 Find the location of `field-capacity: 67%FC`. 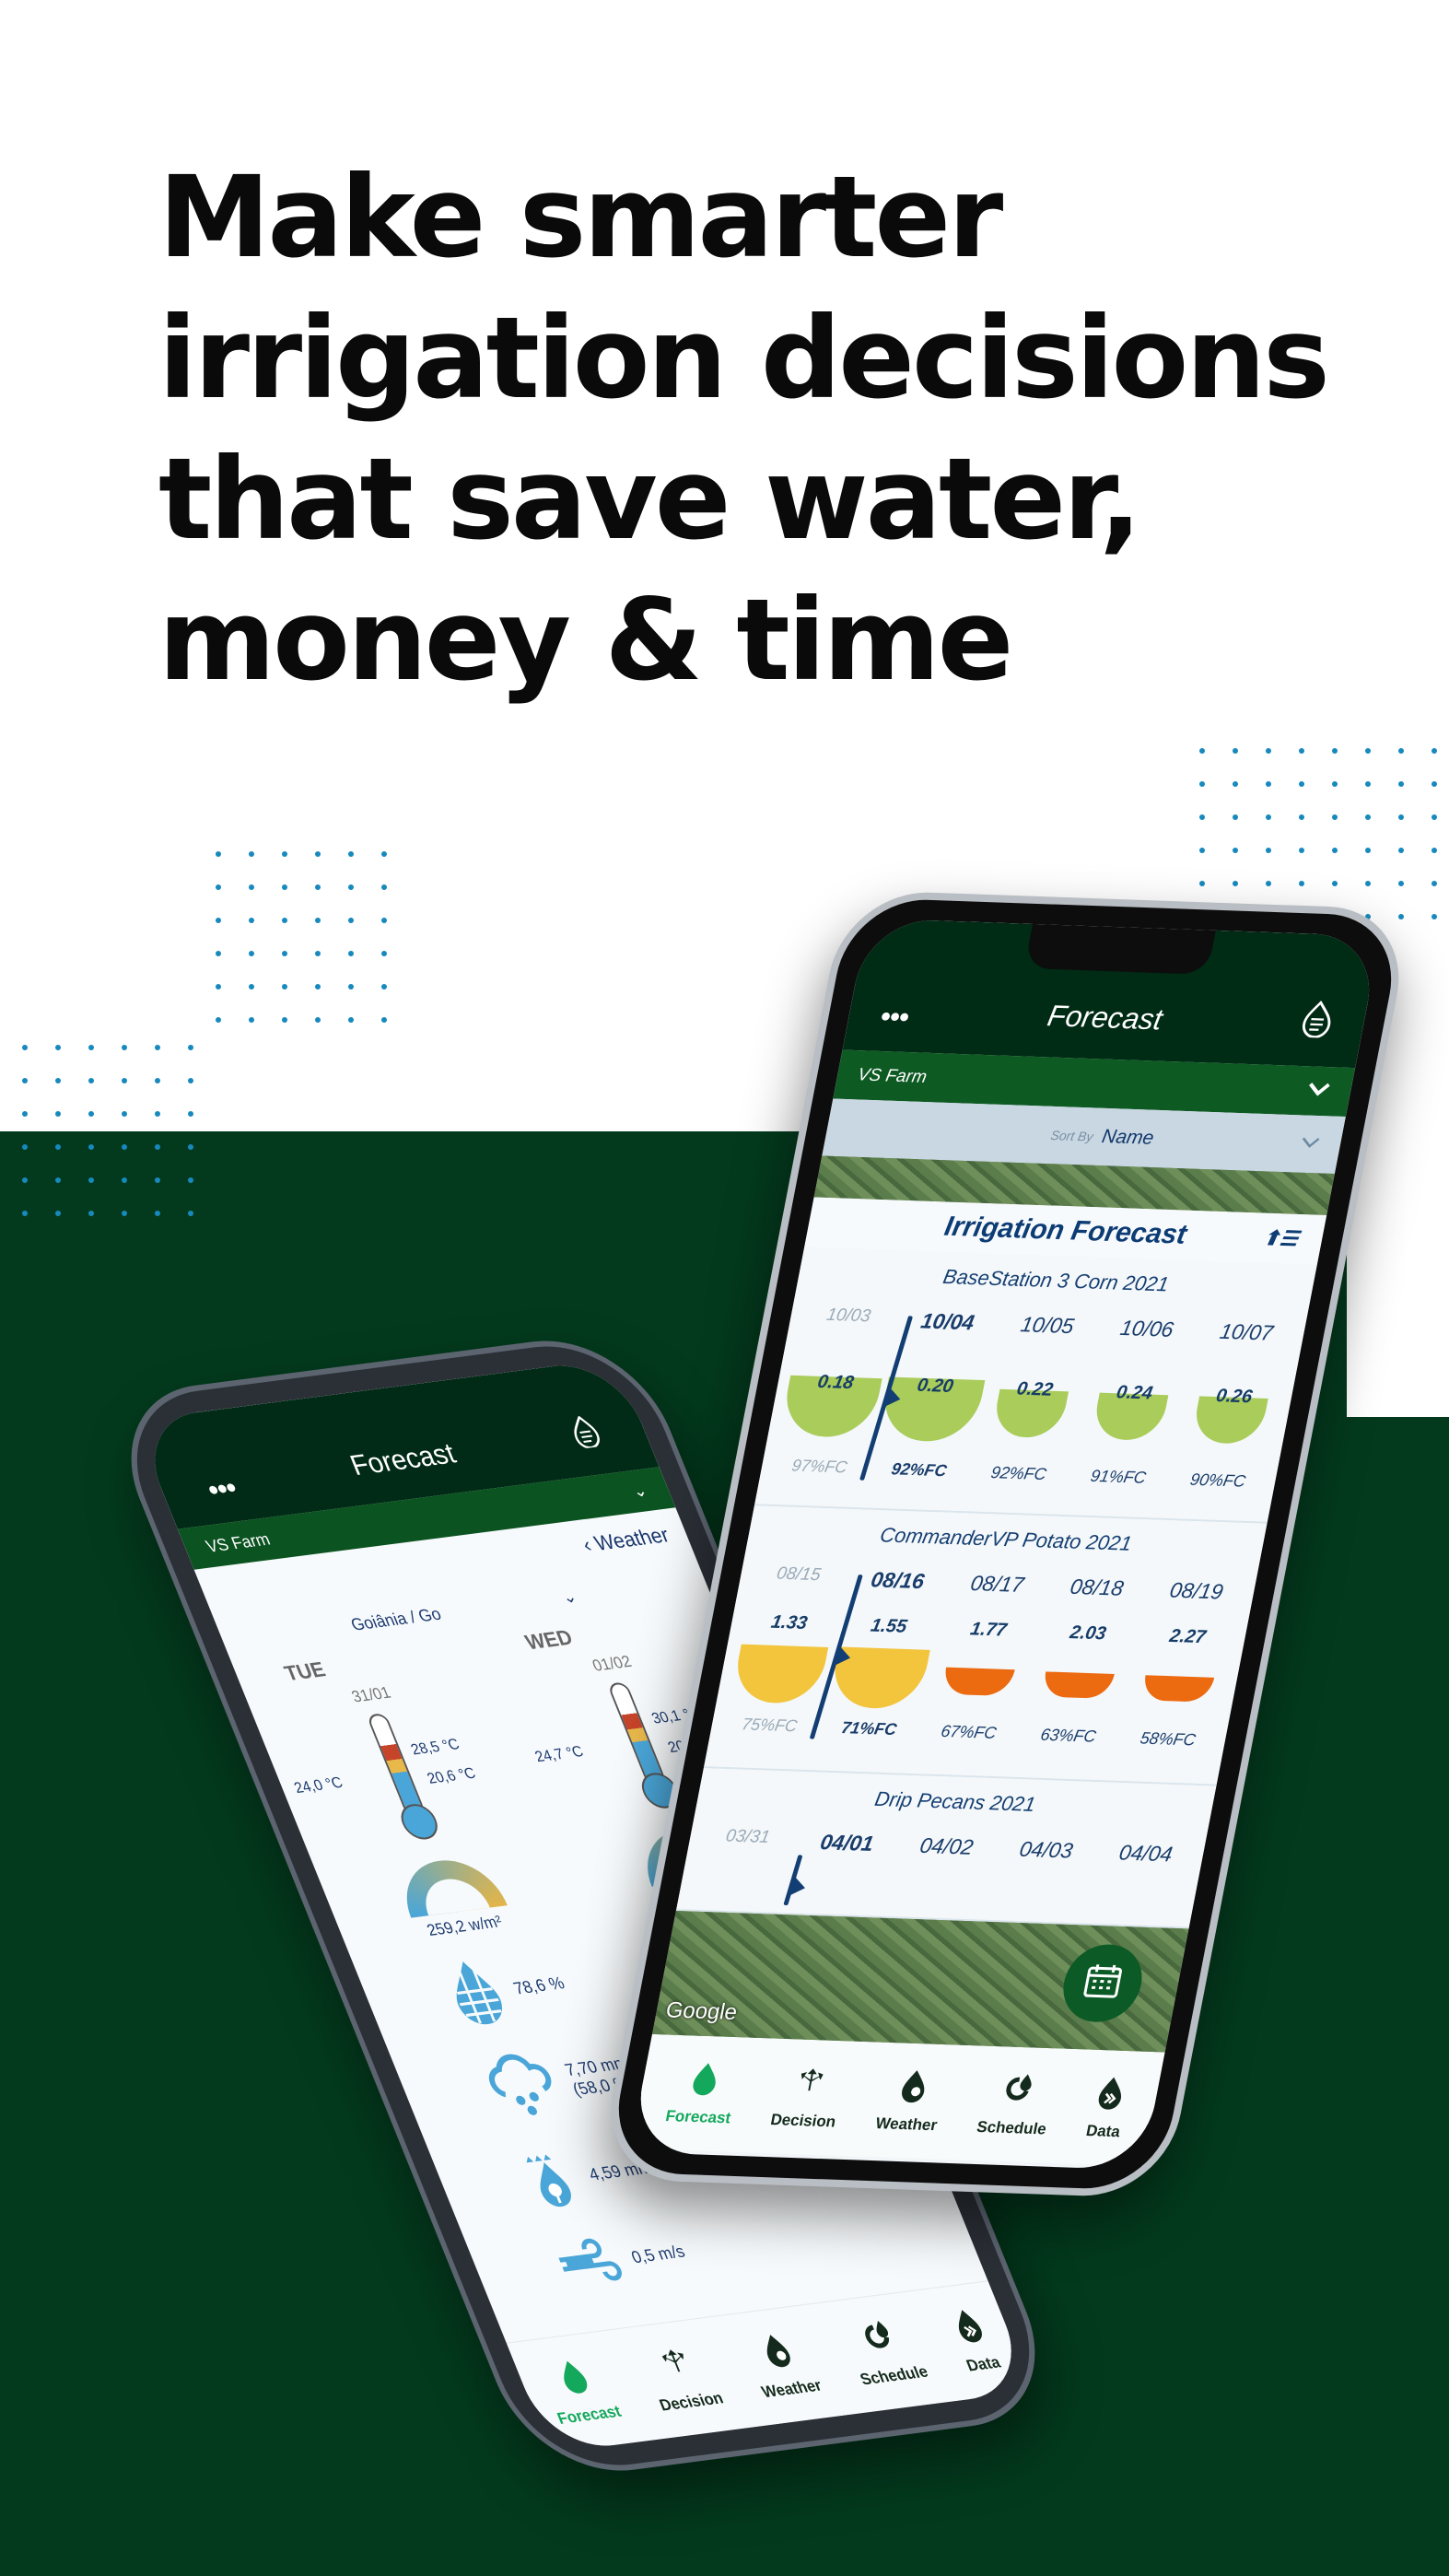

field-capacity: 67%FC is located at coordinates (969, 1732).